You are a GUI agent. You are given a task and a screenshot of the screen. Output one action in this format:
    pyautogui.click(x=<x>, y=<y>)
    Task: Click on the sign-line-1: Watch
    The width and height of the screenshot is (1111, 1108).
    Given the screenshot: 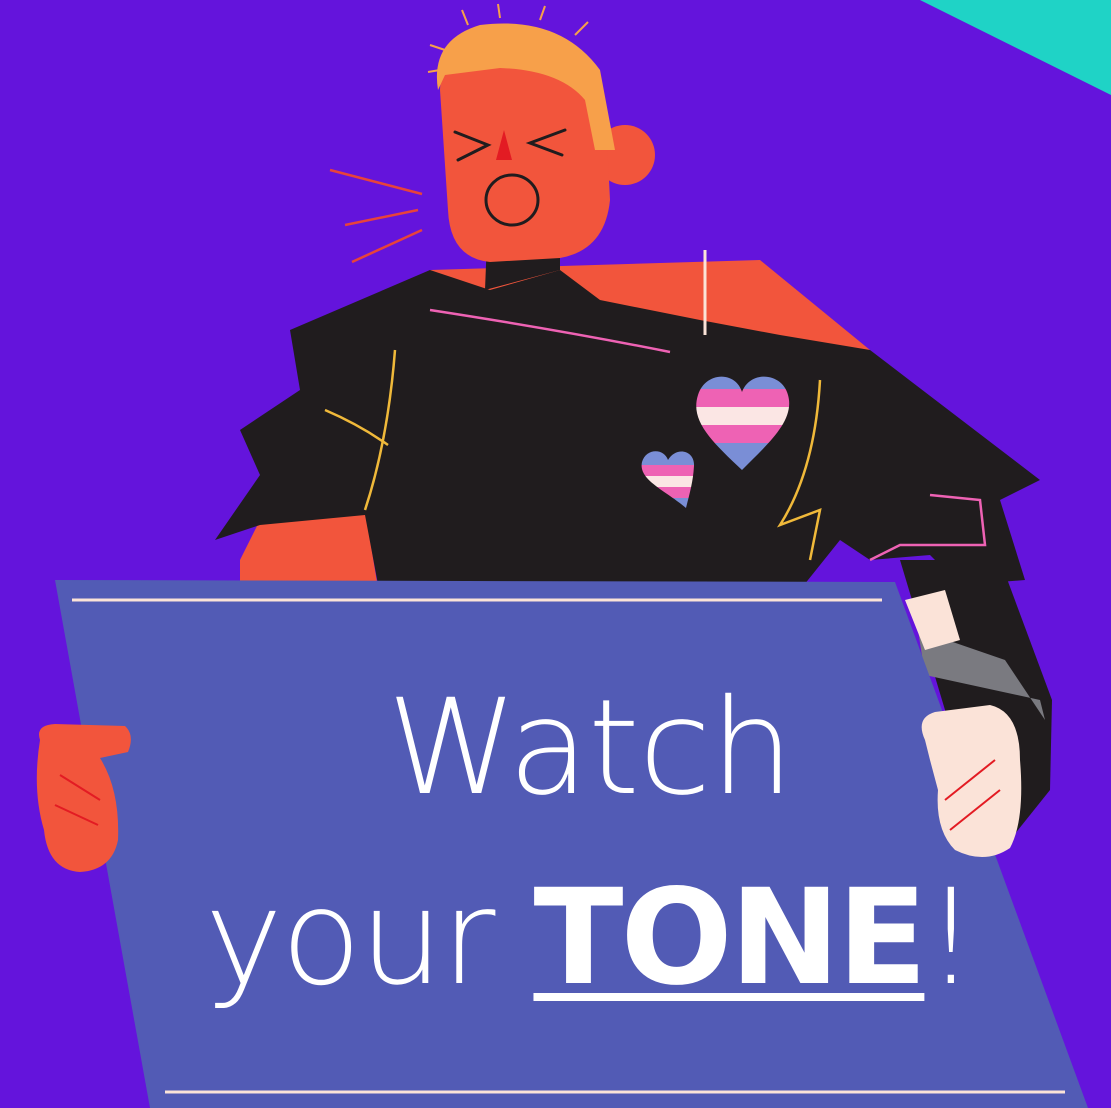 What is the action you would take?
    pyautogui.click(x=590, y=748)
    